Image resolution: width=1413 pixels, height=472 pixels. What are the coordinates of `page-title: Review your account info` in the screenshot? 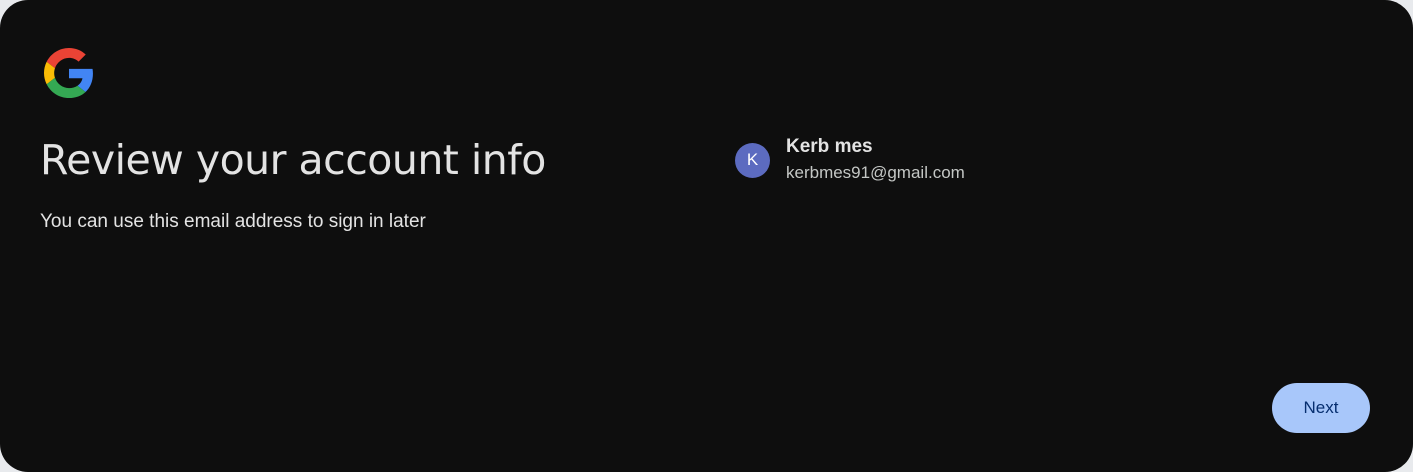 It's located at (293, 160).